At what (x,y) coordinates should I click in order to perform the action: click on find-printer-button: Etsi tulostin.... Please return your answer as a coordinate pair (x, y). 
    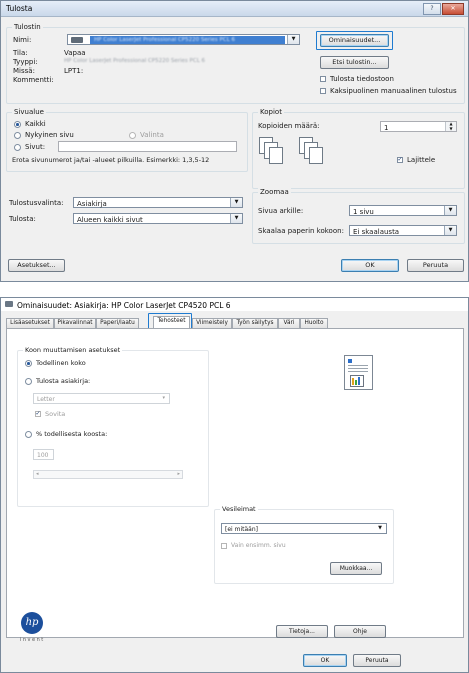
    Looking at the image, I should click on (354, 62).